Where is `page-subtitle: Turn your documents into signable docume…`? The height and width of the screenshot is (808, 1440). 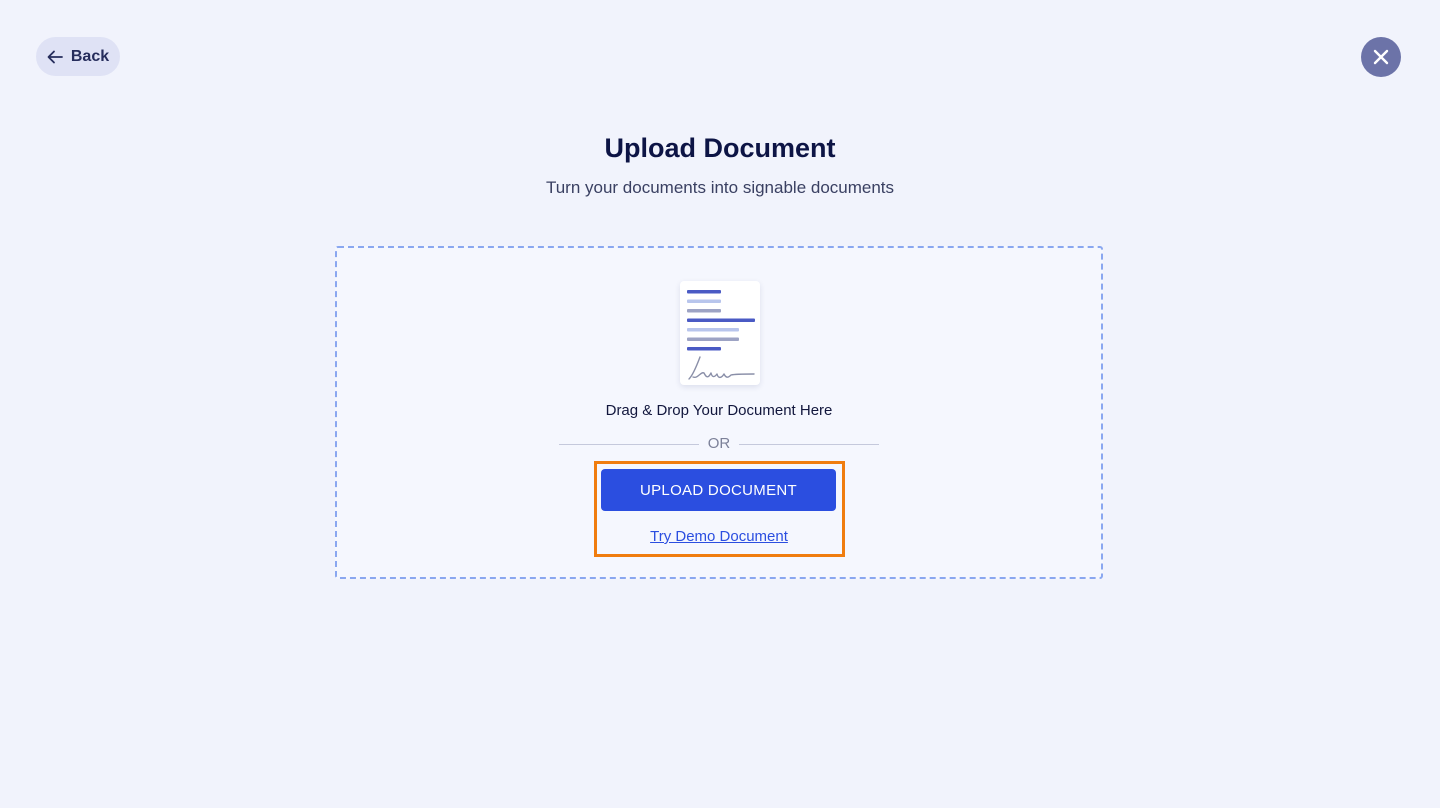
page-subtitle: Turn your documents into signable docume… is located at coordinates (720, 187).